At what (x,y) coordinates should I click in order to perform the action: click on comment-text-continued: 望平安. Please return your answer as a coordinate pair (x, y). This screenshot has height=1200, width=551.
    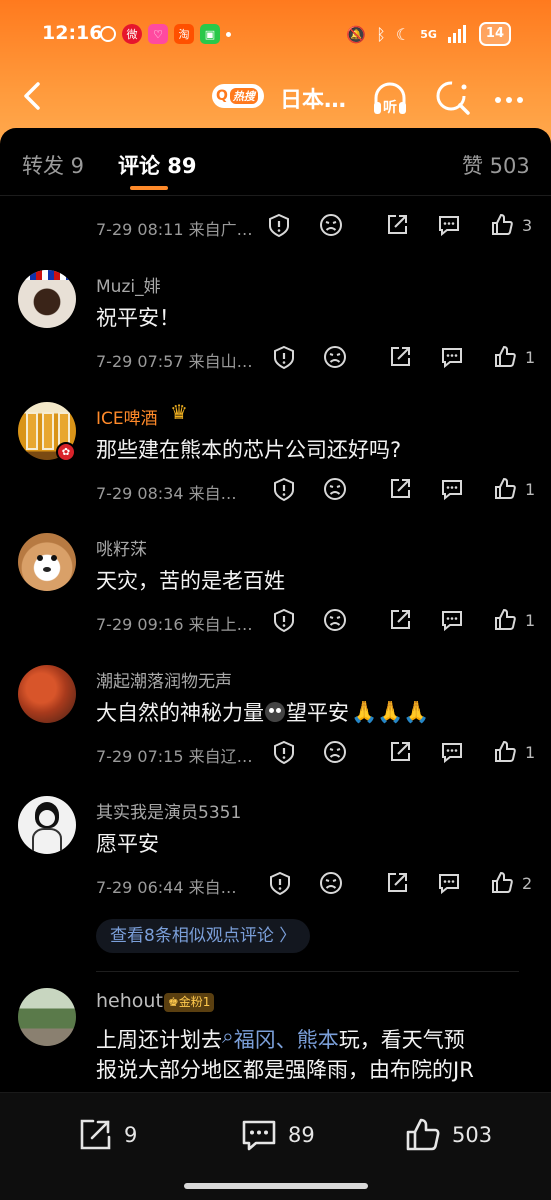
    Looking at the image, I should click on (317, 713).